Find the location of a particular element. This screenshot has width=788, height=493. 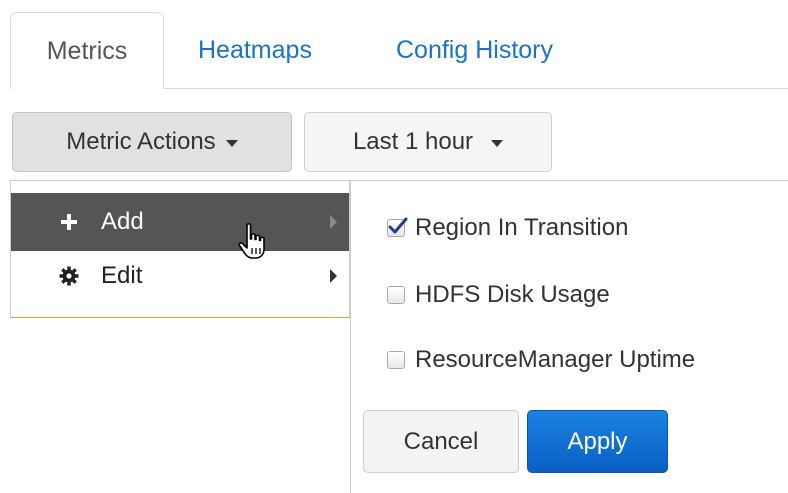

option-resourcemanager-uptime: ResourceManager Uptime is located at coordinates (541, 360).